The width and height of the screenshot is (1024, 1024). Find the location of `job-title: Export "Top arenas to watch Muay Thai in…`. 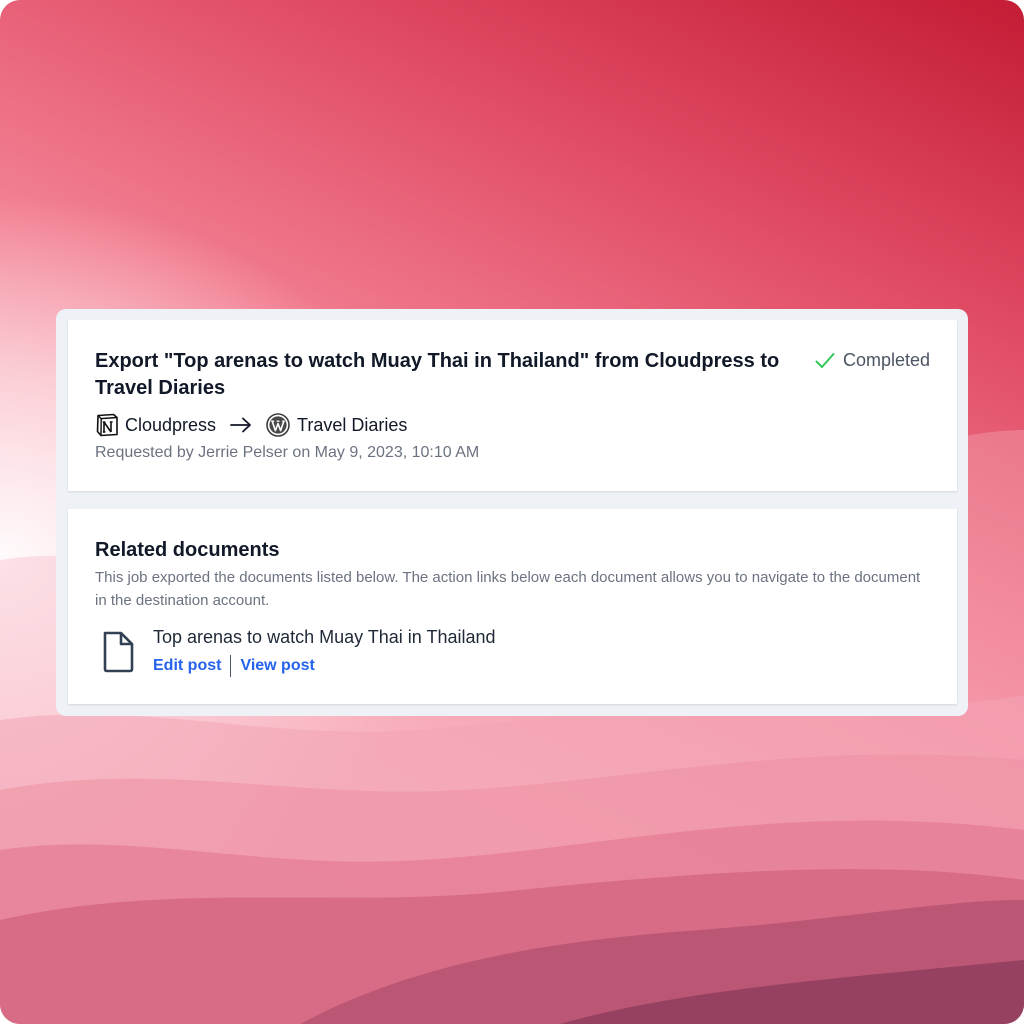

job-title: Export "Top arenas to watch Muay Thai in… is located at coordinates (437, 374).